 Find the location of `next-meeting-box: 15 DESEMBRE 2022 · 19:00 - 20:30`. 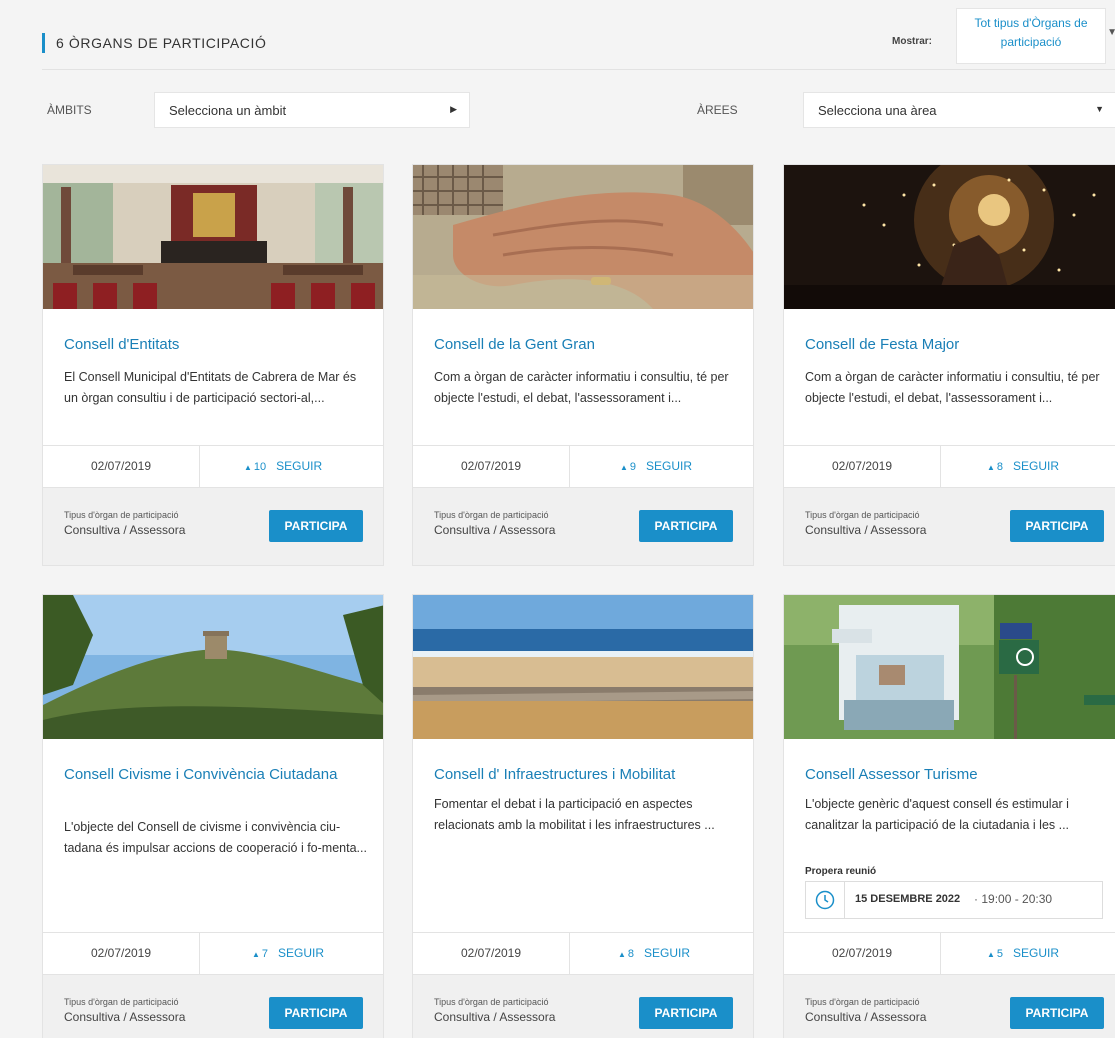

next-meeting-box: 15 DESEMBRE 2022 · 19:00 - 20:30 is located at coordinates (954, 900).